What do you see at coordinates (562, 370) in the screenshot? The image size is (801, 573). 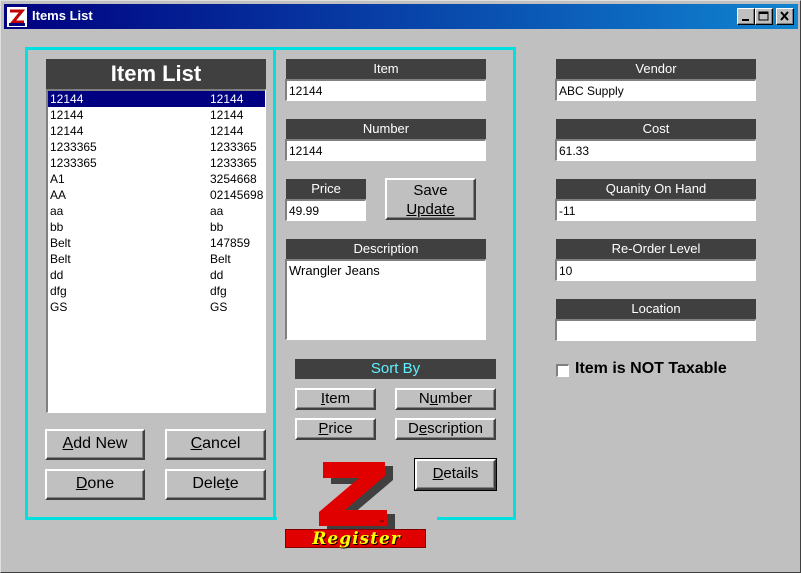 I see `not-taxable-checkbox` at bounding box center [562, 370].